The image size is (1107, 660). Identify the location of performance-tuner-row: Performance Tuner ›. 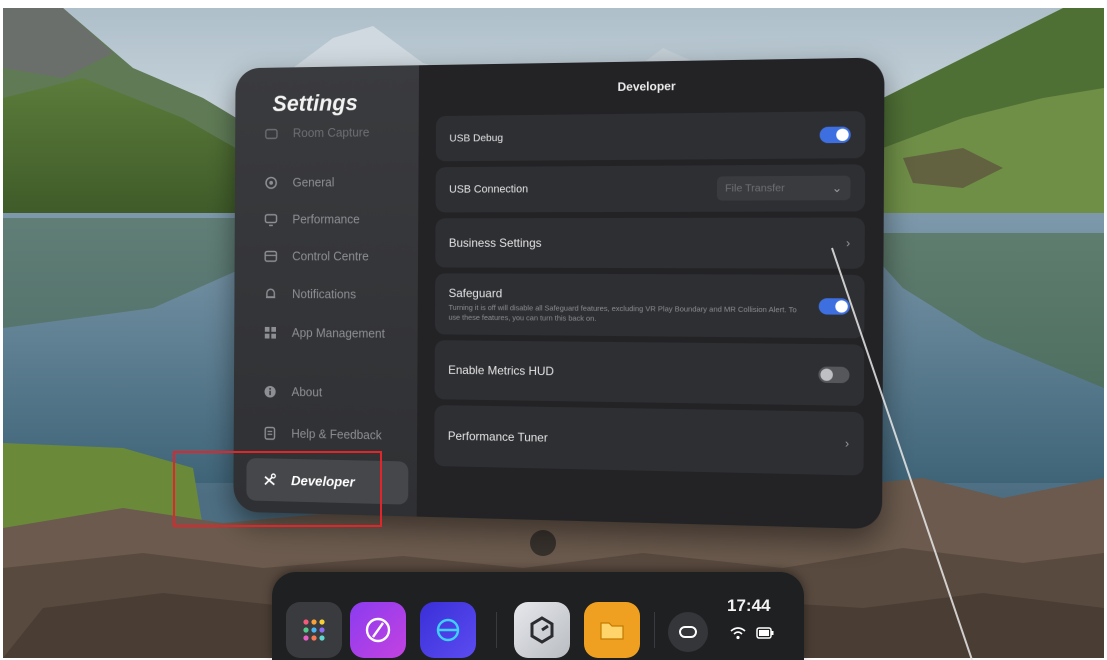
(649, 440).